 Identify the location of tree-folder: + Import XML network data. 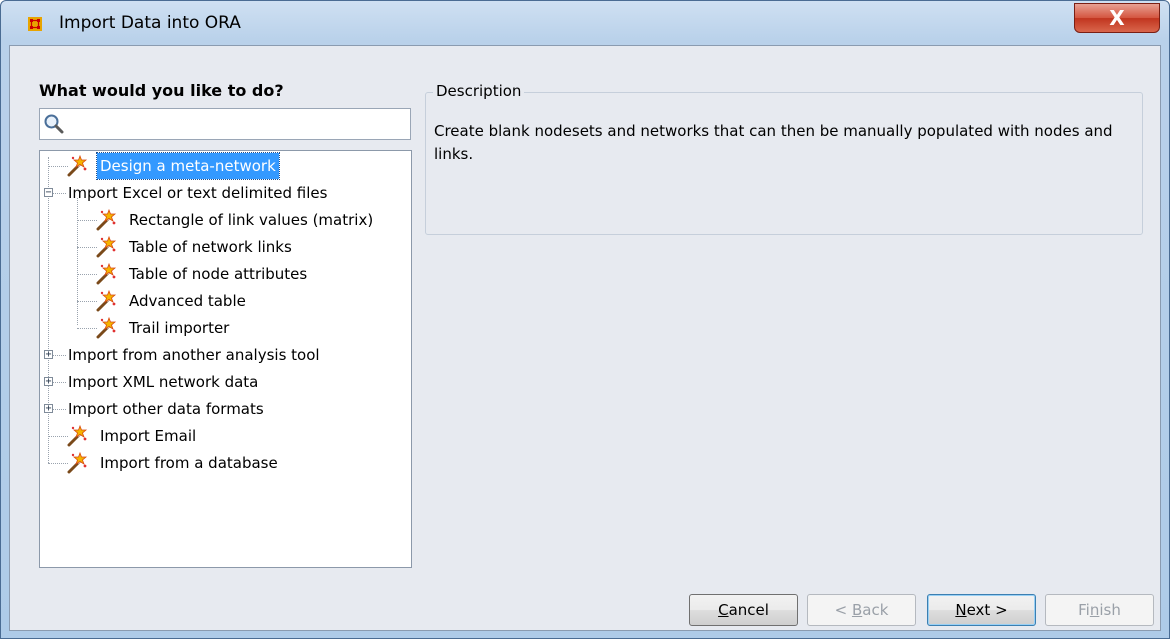
(225, 382).